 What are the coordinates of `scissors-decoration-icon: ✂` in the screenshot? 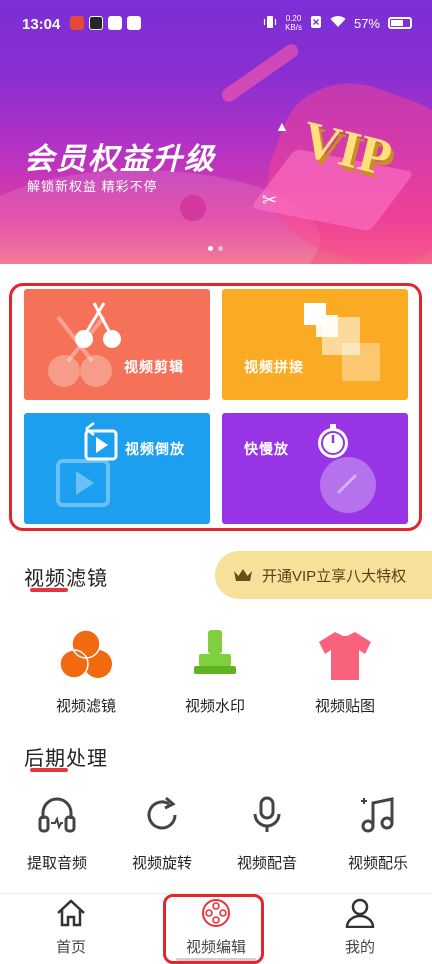 It's located at (270, 200).